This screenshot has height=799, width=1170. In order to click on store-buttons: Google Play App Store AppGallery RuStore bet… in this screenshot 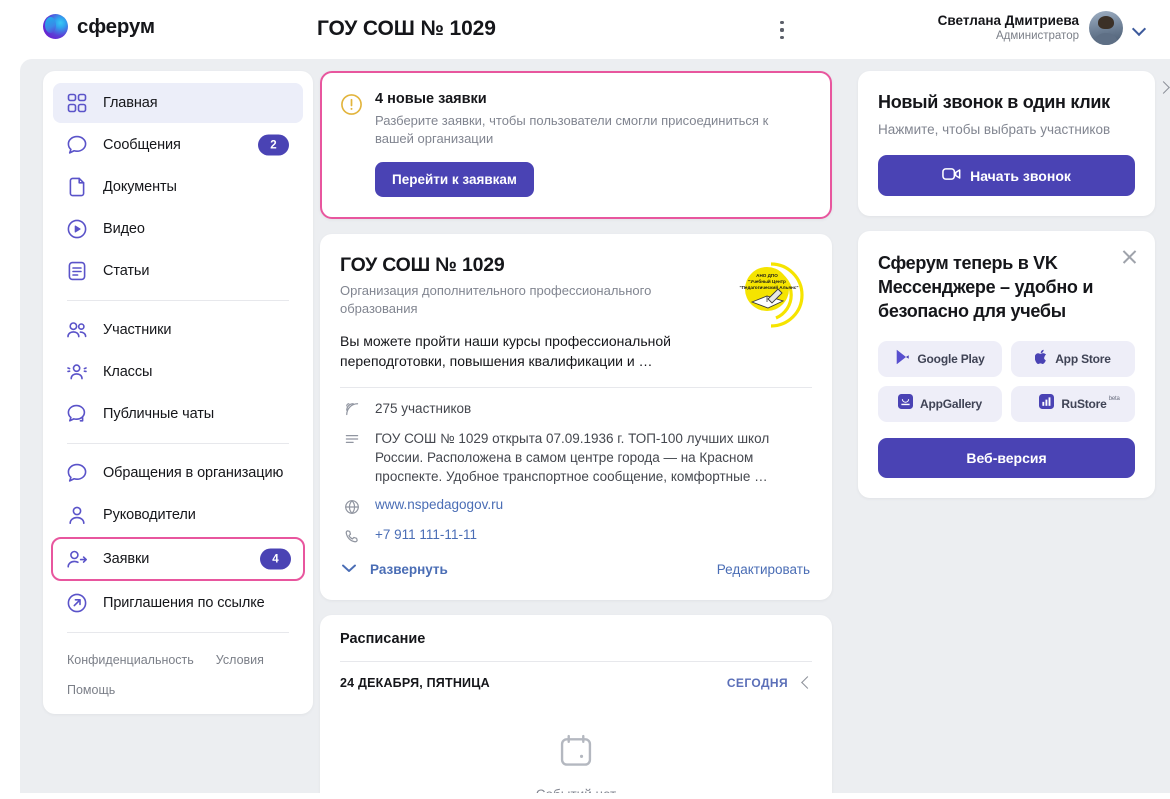, I will do `click(1006, 381)`.